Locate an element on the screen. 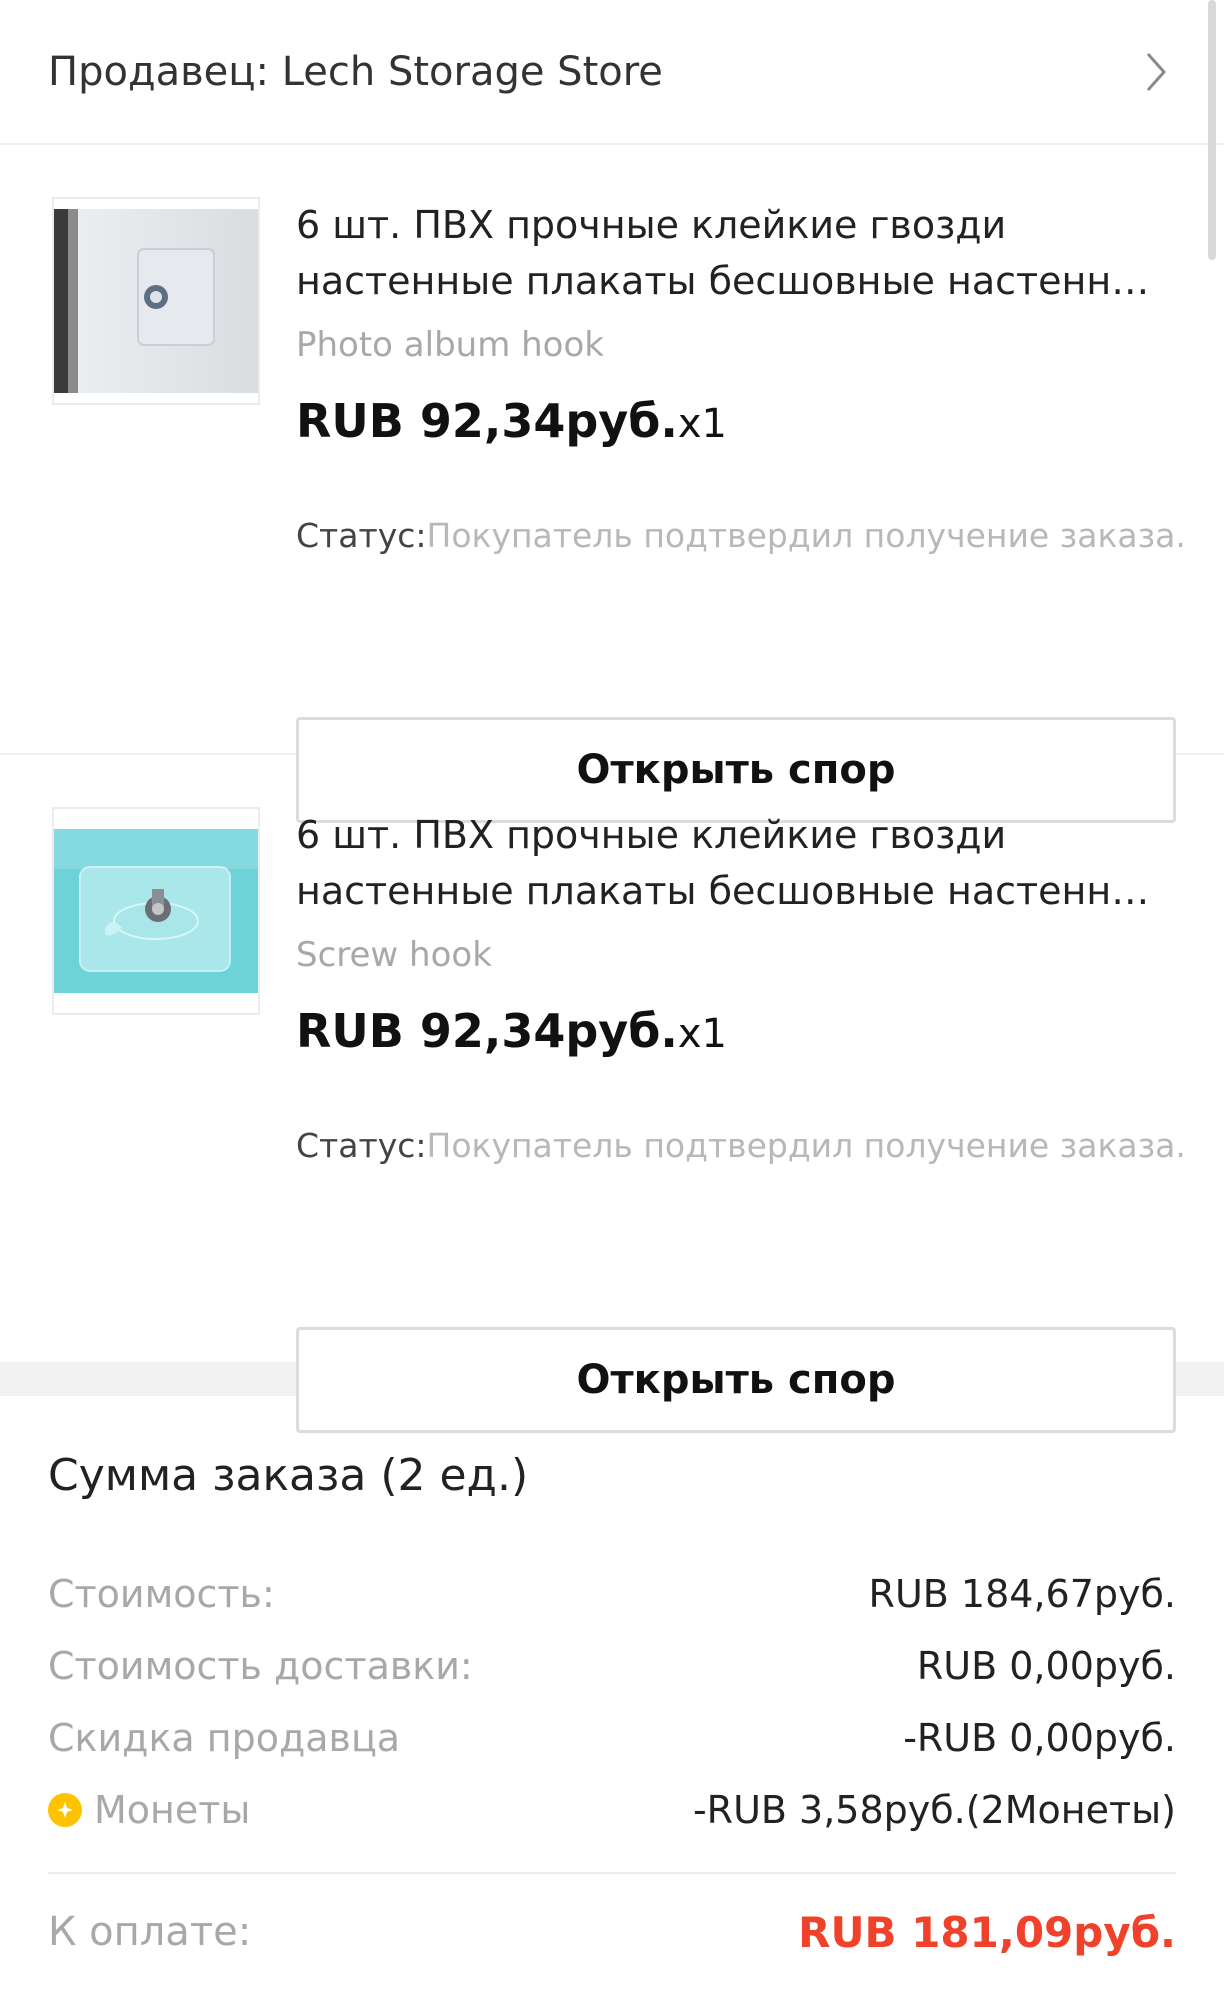  open-dispute-button: Открыть спор is located at coordinates (736, 1380).